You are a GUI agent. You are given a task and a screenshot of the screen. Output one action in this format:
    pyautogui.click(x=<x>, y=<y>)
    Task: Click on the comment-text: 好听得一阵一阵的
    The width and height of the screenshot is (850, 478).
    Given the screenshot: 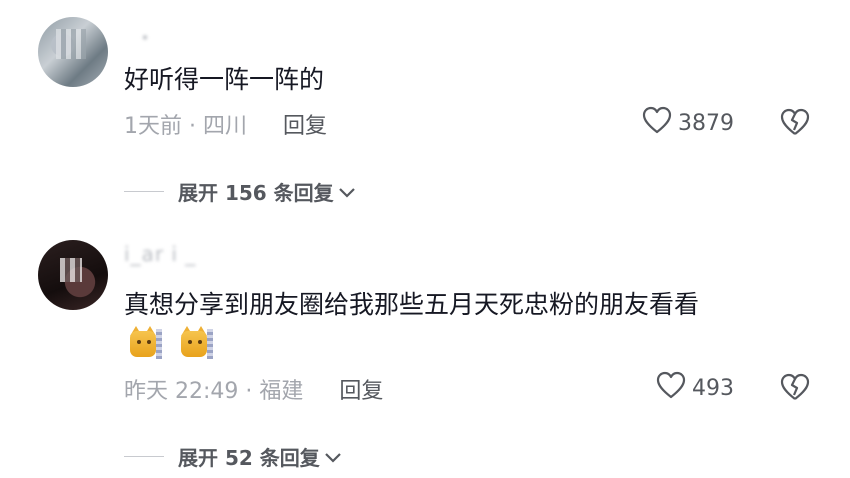 What is the action you would take?
    pyautogui.click(x=224, y=79)
    